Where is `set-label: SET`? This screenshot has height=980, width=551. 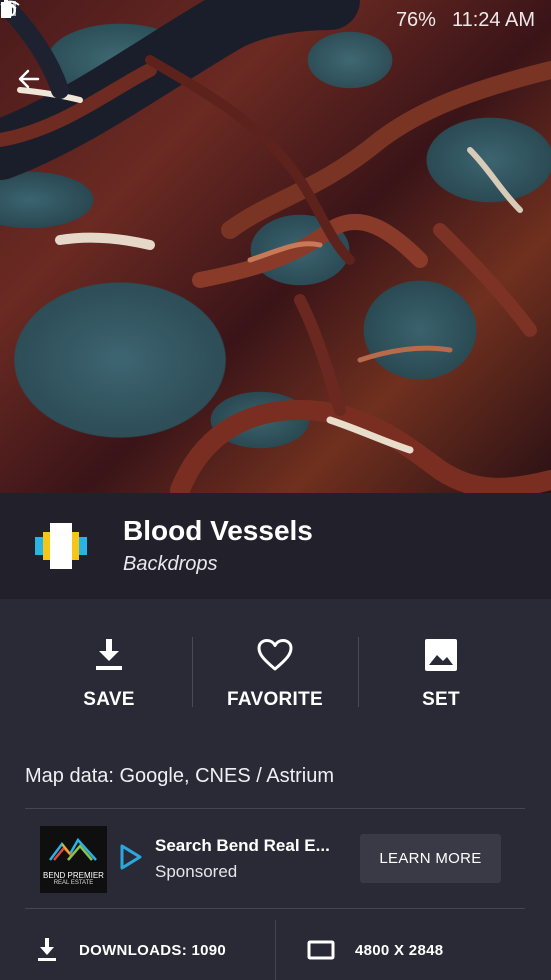
set-label: SET is located at coordinates (441, 699).